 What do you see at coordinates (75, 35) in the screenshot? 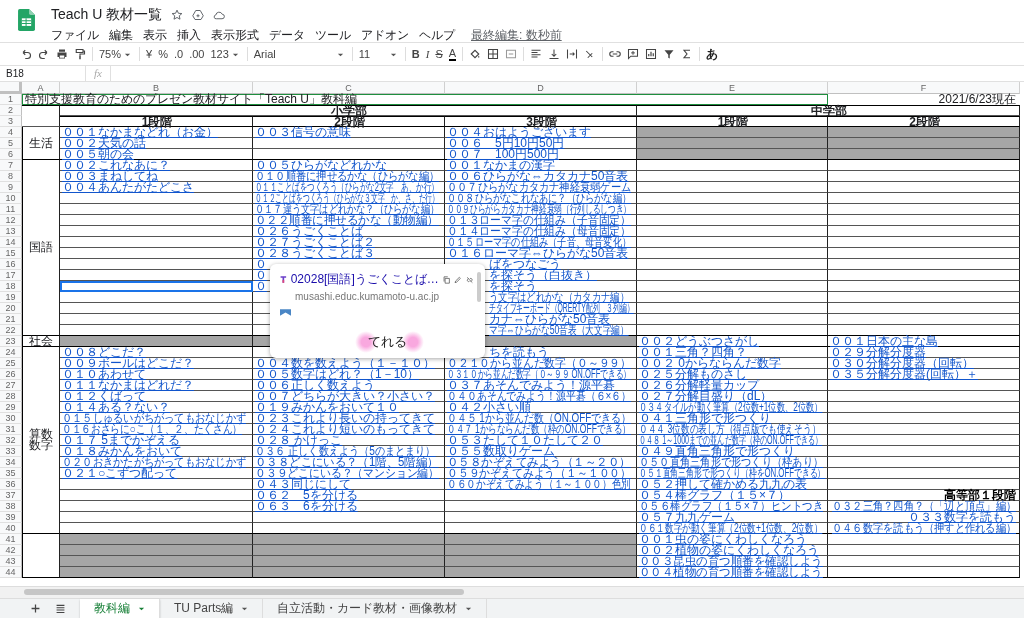
I see `menu-item: ファイル` at bounding box center [75, 35].